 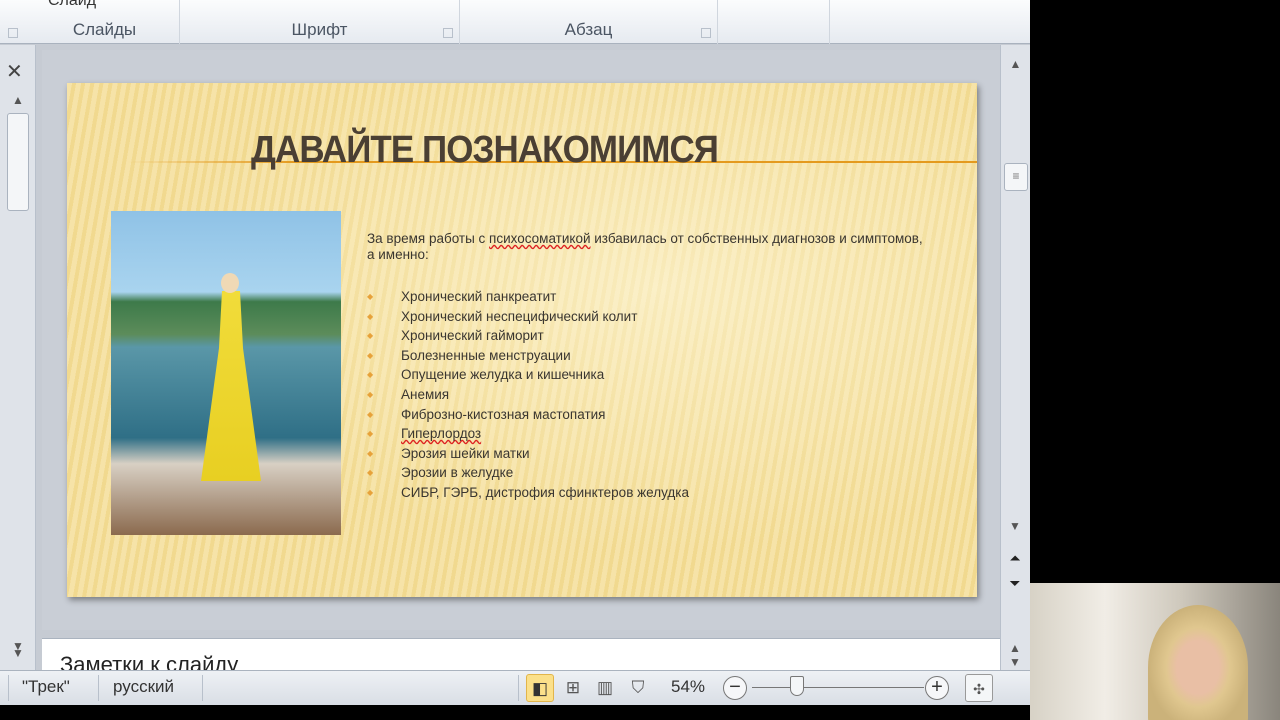 What do you see at coordinates (1015, 357) in the screenshot?
I see `editor-scrollbar: ▲ ≡ ▼ ⏶ ⏷ ▲ ▼` at bounding box center [1015, 357].